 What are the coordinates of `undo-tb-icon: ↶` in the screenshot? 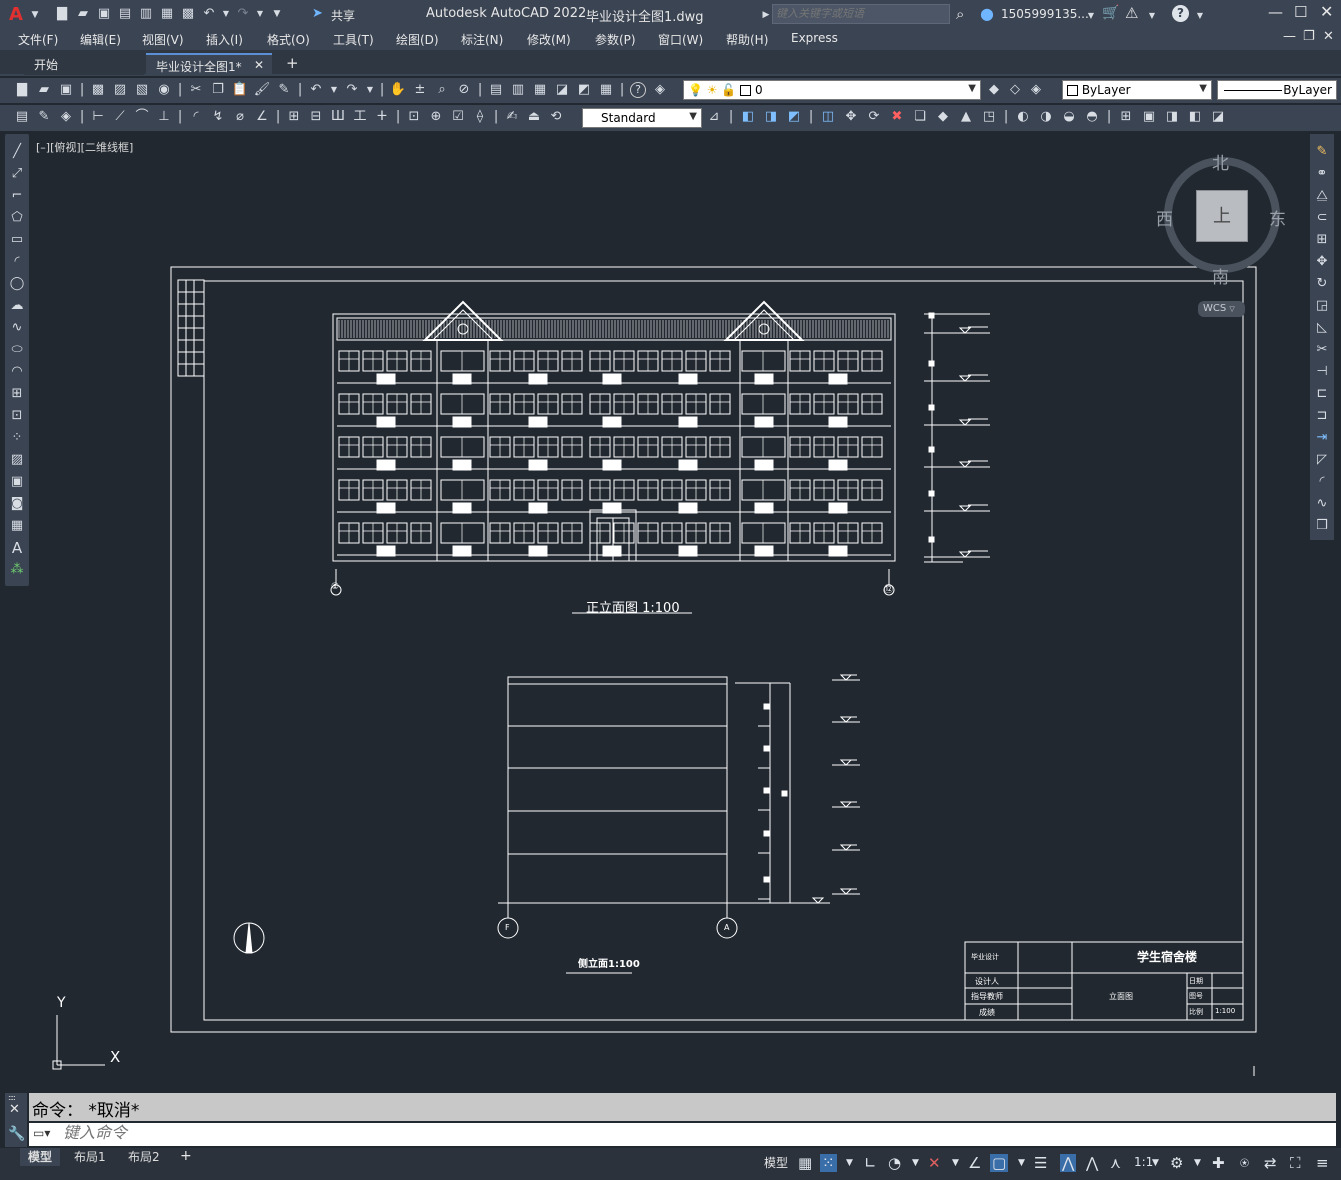 It's located at (316, 90).